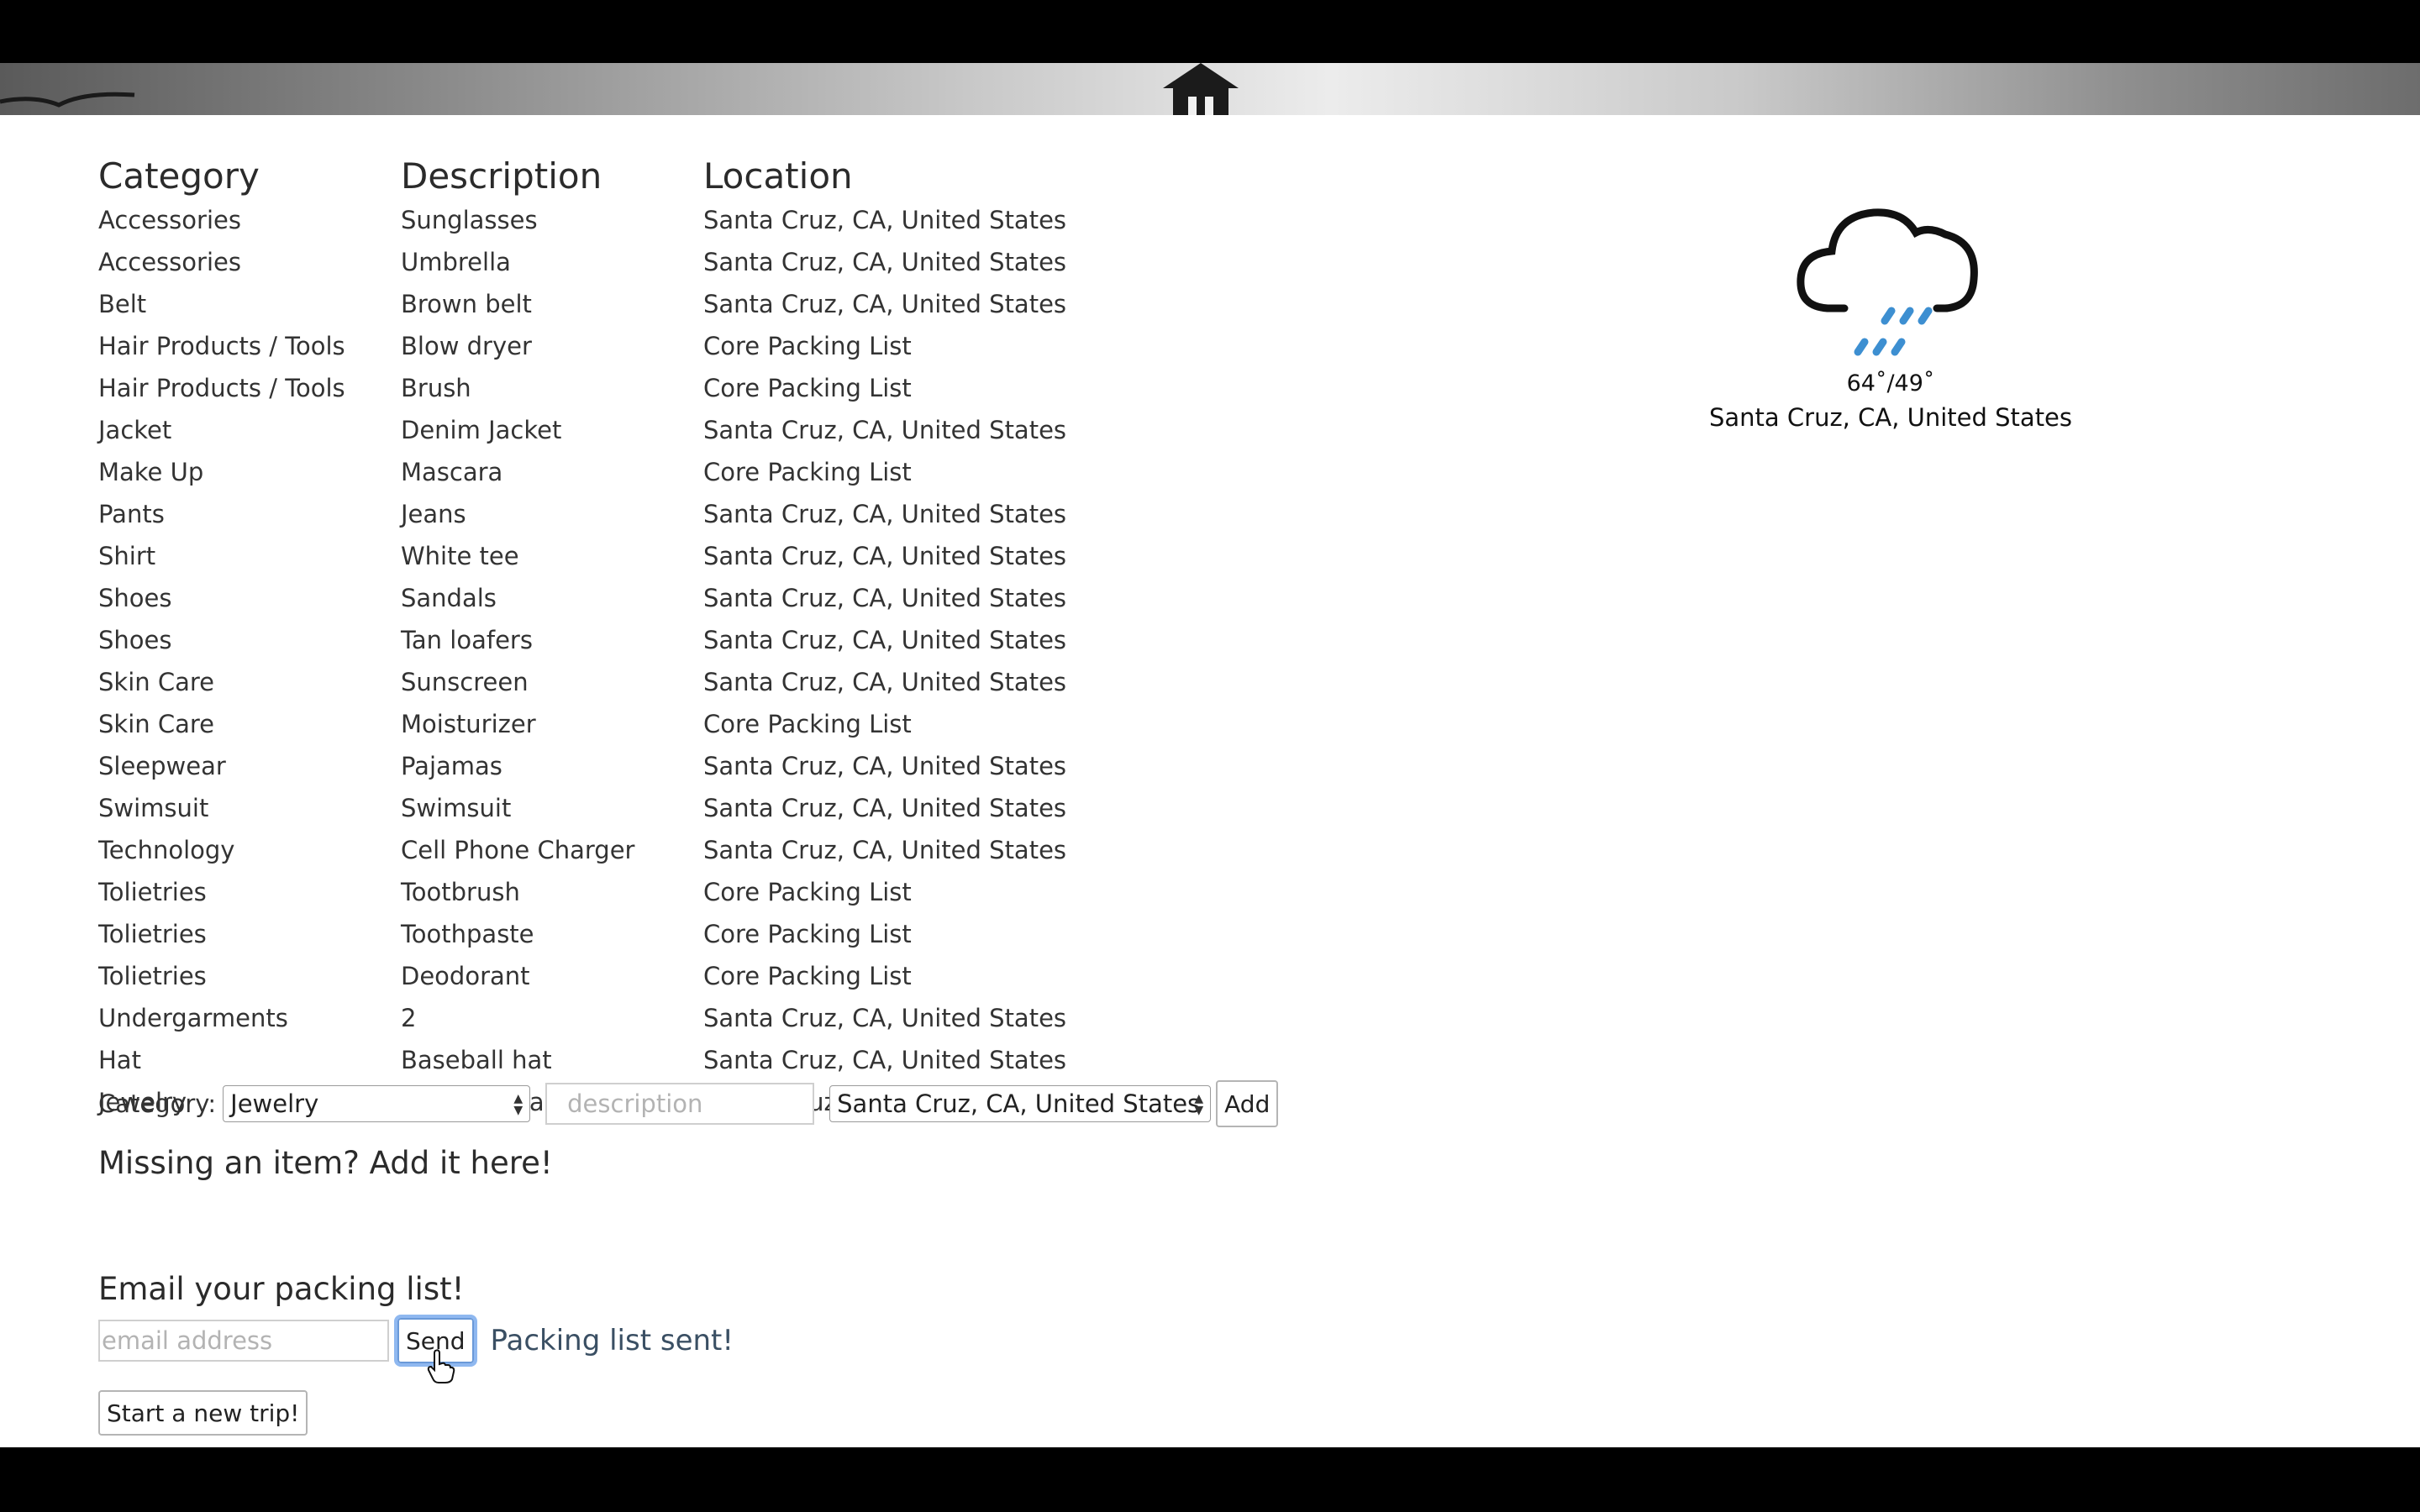 Image resolution: width=2420 pixels, height=1512 pixels. I want to click on cell-description: Moisturizer, so click(468, 724).